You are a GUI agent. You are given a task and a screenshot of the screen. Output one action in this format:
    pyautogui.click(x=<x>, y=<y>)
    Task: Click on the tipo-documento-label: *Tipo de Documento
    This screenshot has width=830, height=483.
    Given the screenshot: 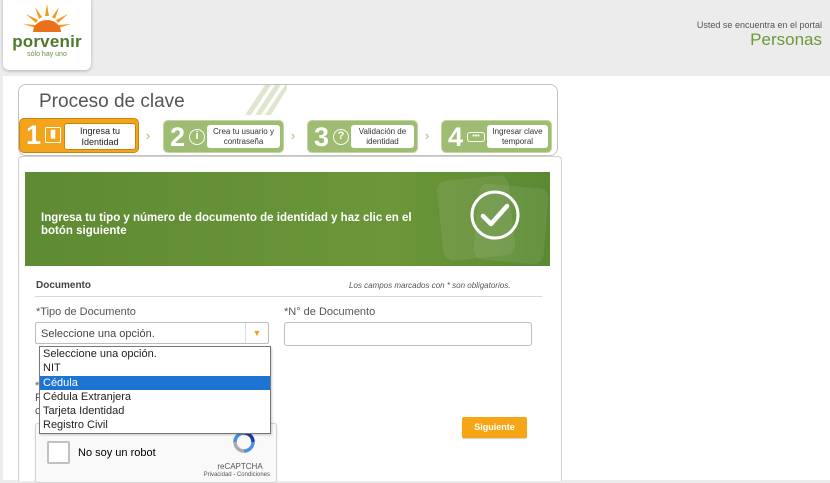 What is the action you would take?
    pyautogui.click(x=86, y=312)
    